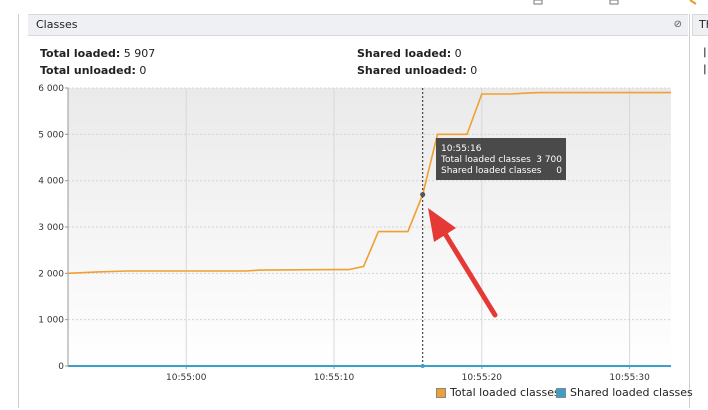  Describe the element at coordinates (51, 228) in the screenshot. I see `y-tick-label: 3 000` at that location.